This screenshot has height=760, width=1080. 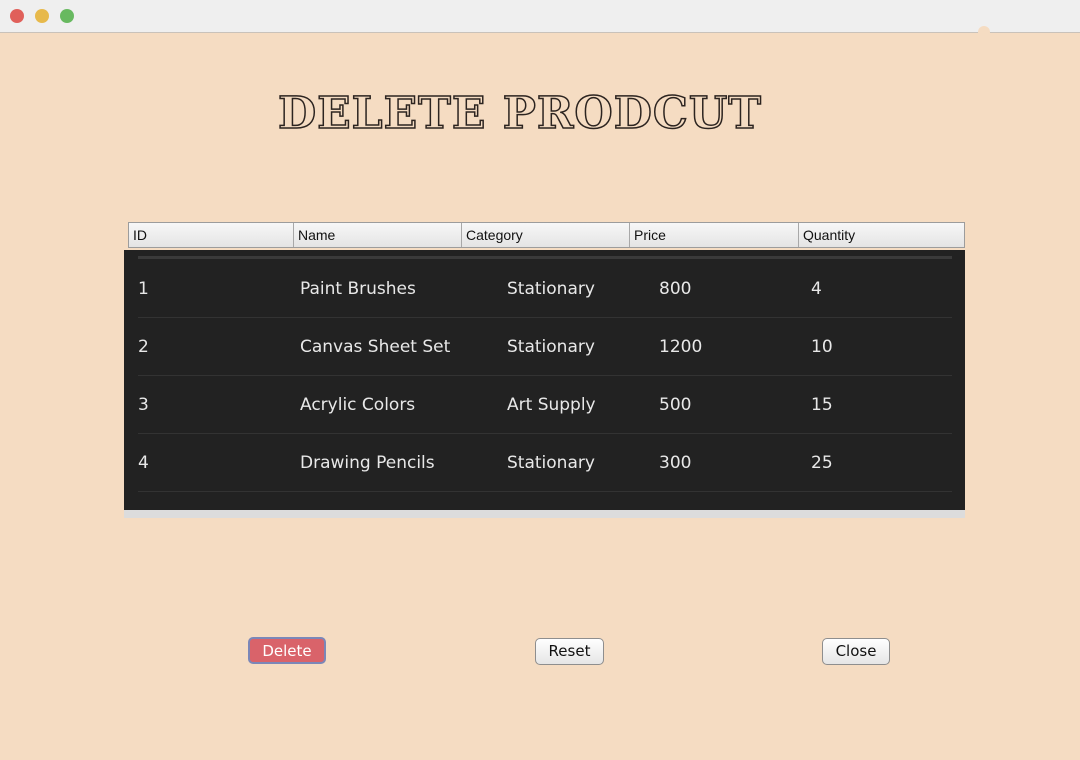 I want to click on cell-id: 2, so click(x=143, y=347).